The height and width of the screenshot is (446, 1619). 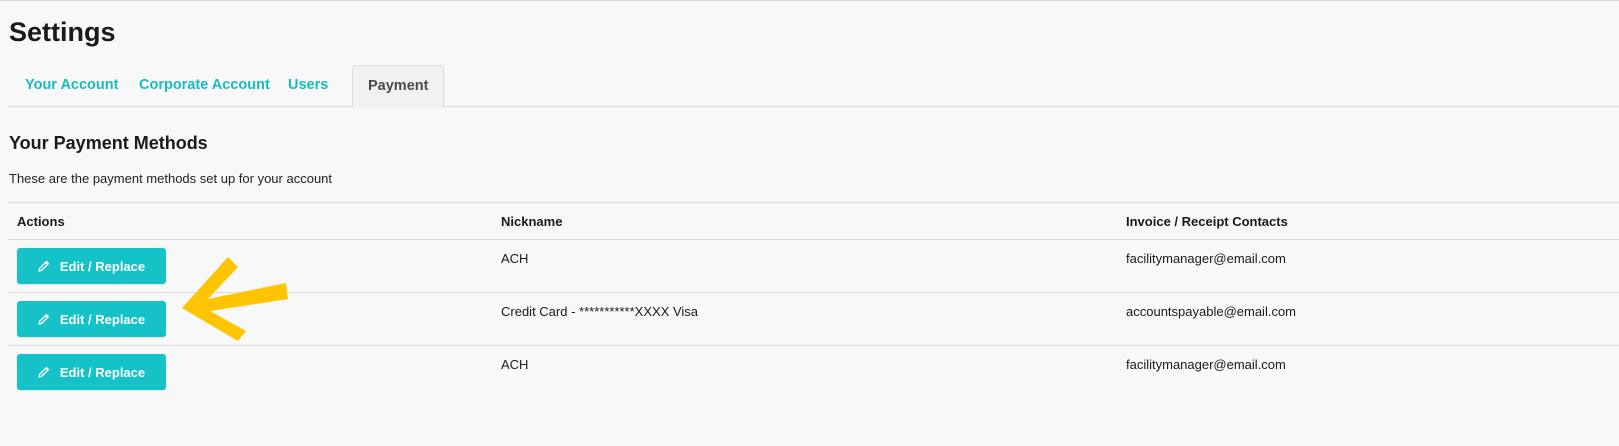 What do you see at coordinates (398, 86) in the screenshot?
I see `tab-payment: Payment` at bounding box center [398, 86].